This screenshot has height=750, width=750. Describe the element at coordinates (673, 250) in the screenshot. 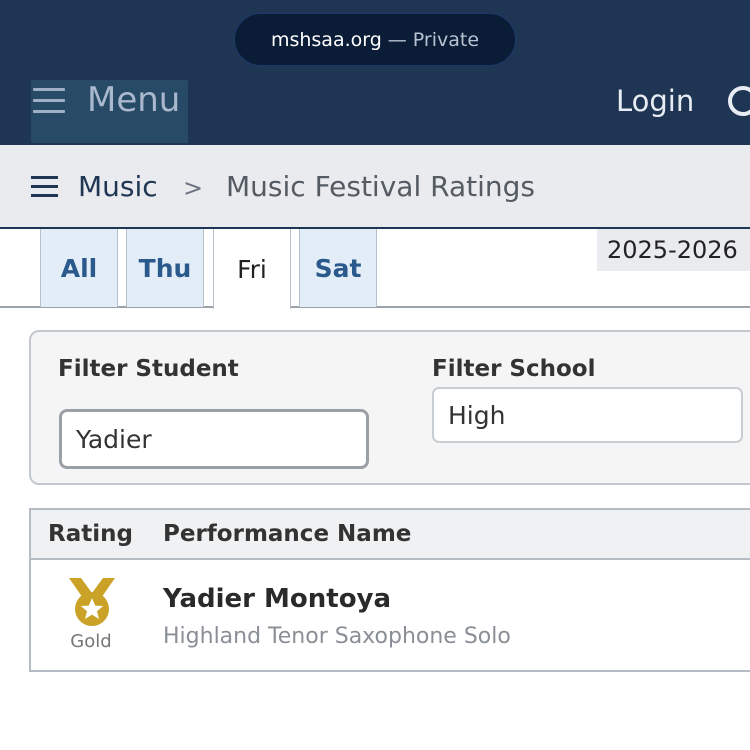

I see `season-selector: 2025-2026` at that location.